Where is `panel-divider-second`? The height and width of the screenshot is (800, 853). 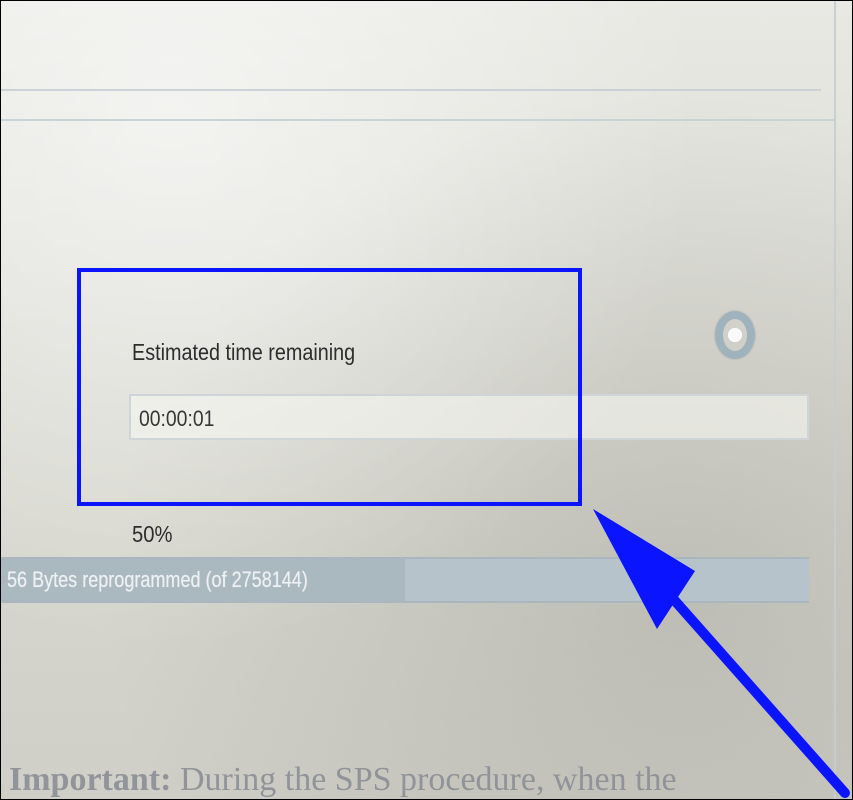
panel-divider-second is located at coordinates (418, 120).